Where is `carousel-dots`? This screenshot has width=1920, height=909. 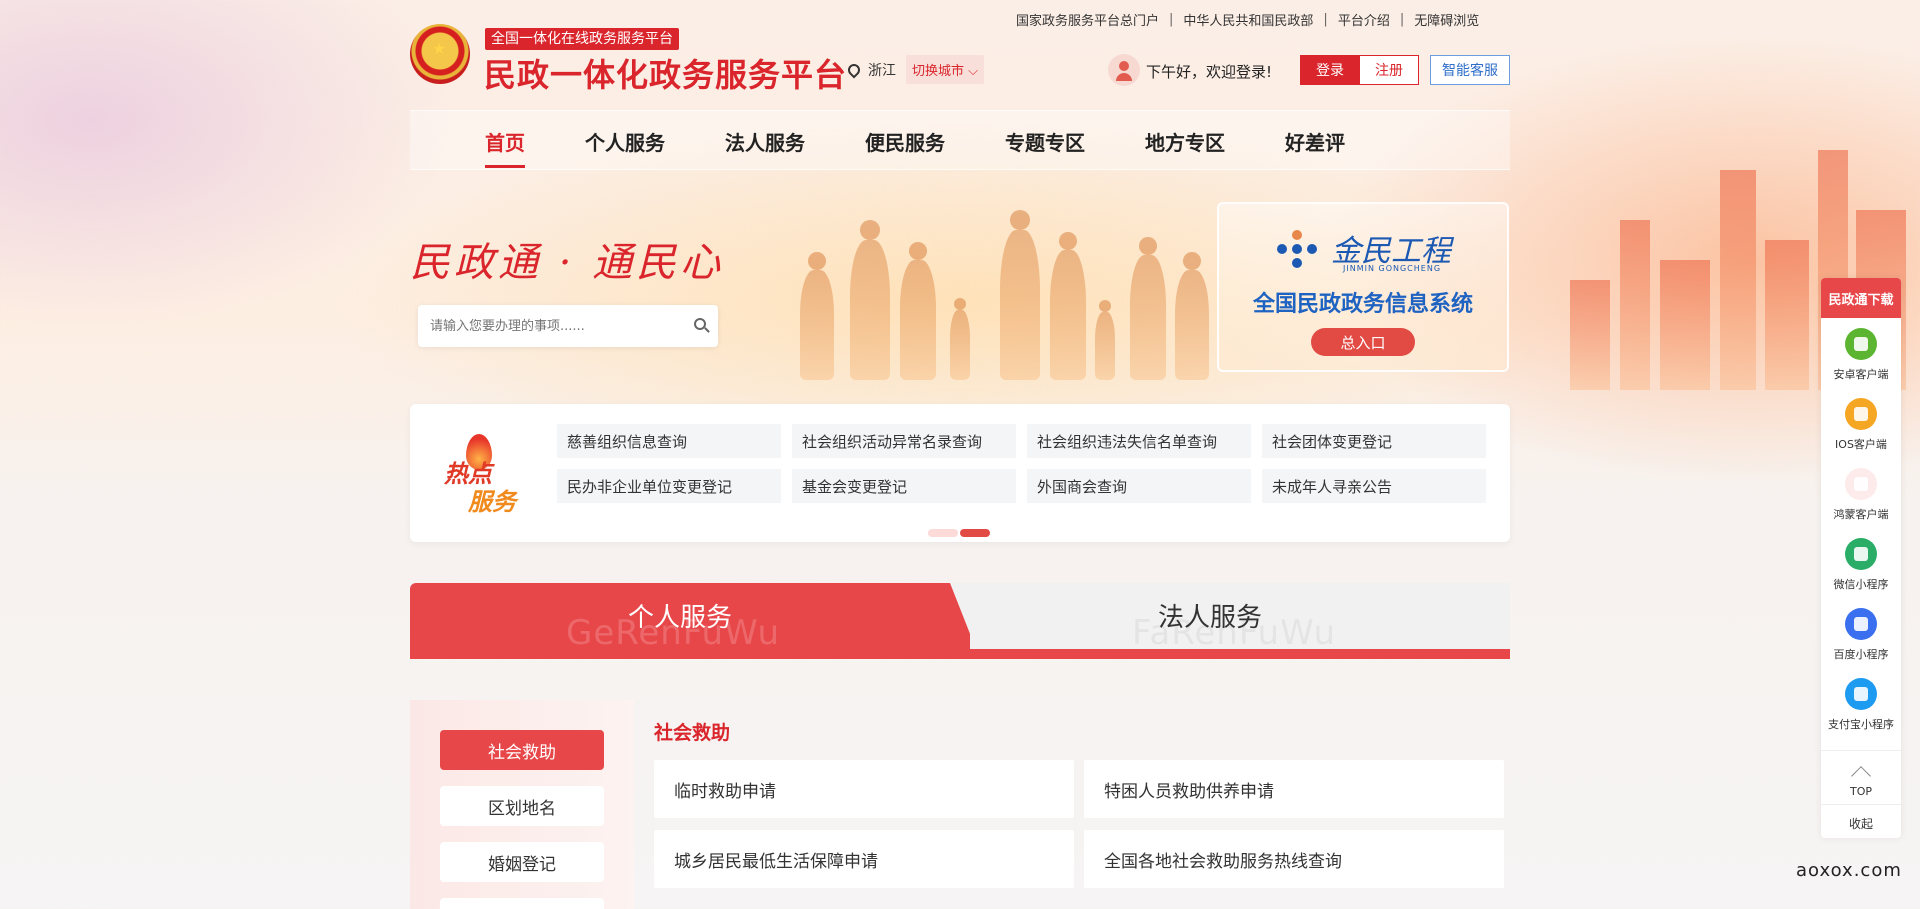 carousel-dots is located at coordinates (960, 531).